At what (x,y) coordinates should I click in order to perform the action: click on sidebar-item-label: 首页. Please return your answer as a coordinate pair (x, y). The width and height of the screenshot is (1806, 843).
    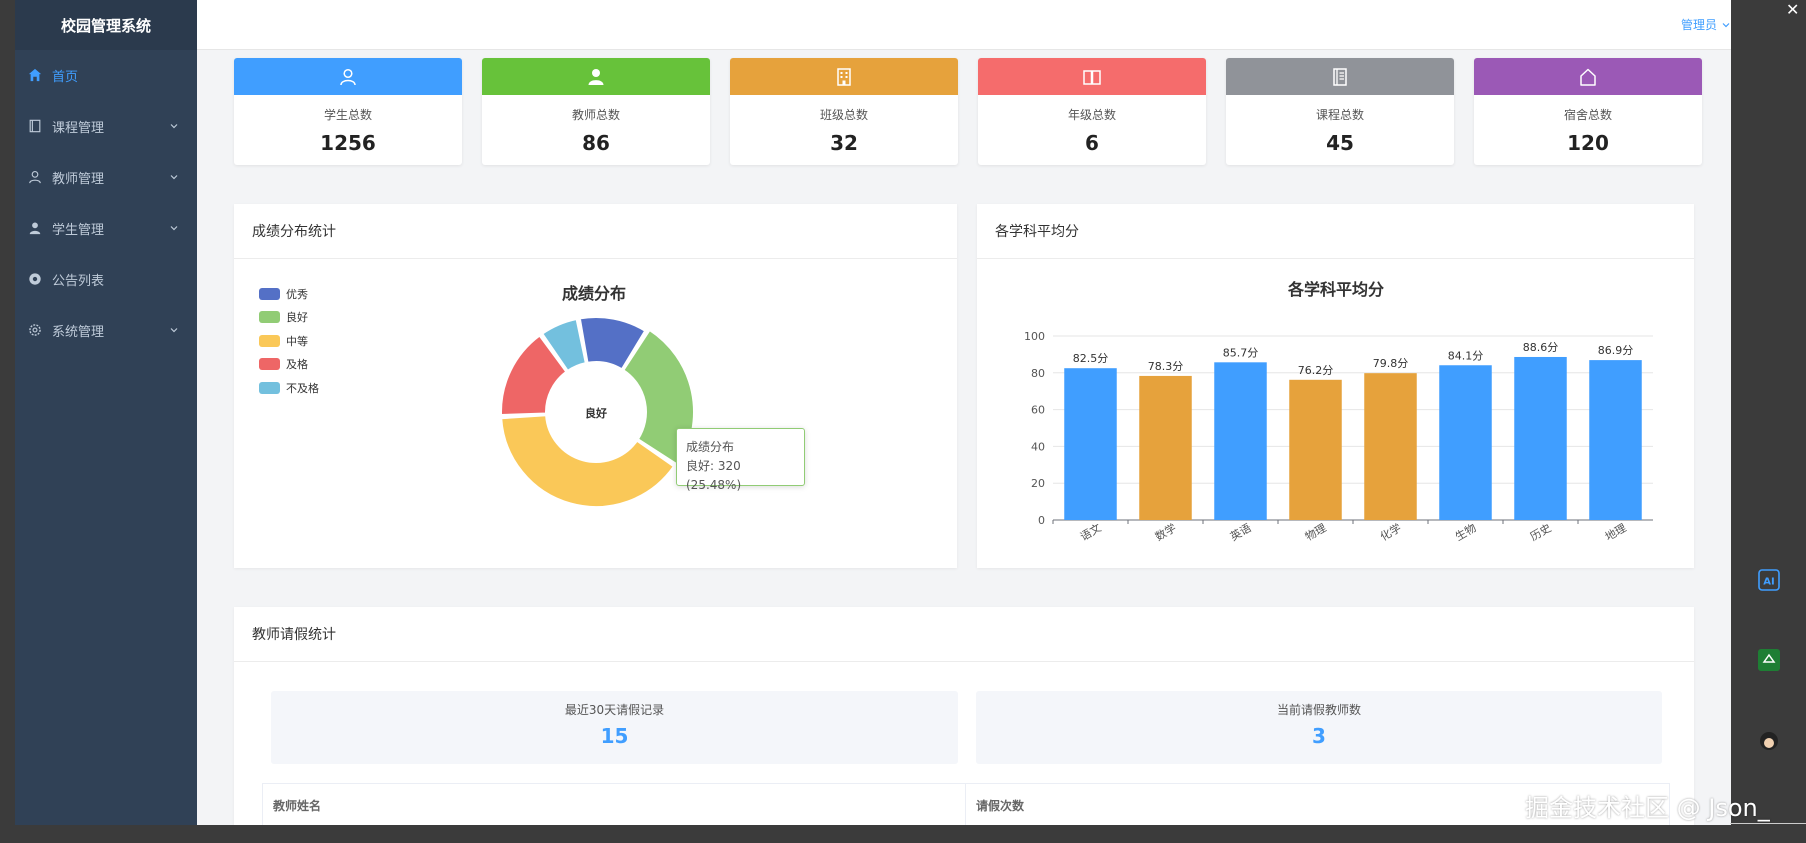
    Looking at the image, I should click on (65, 77).